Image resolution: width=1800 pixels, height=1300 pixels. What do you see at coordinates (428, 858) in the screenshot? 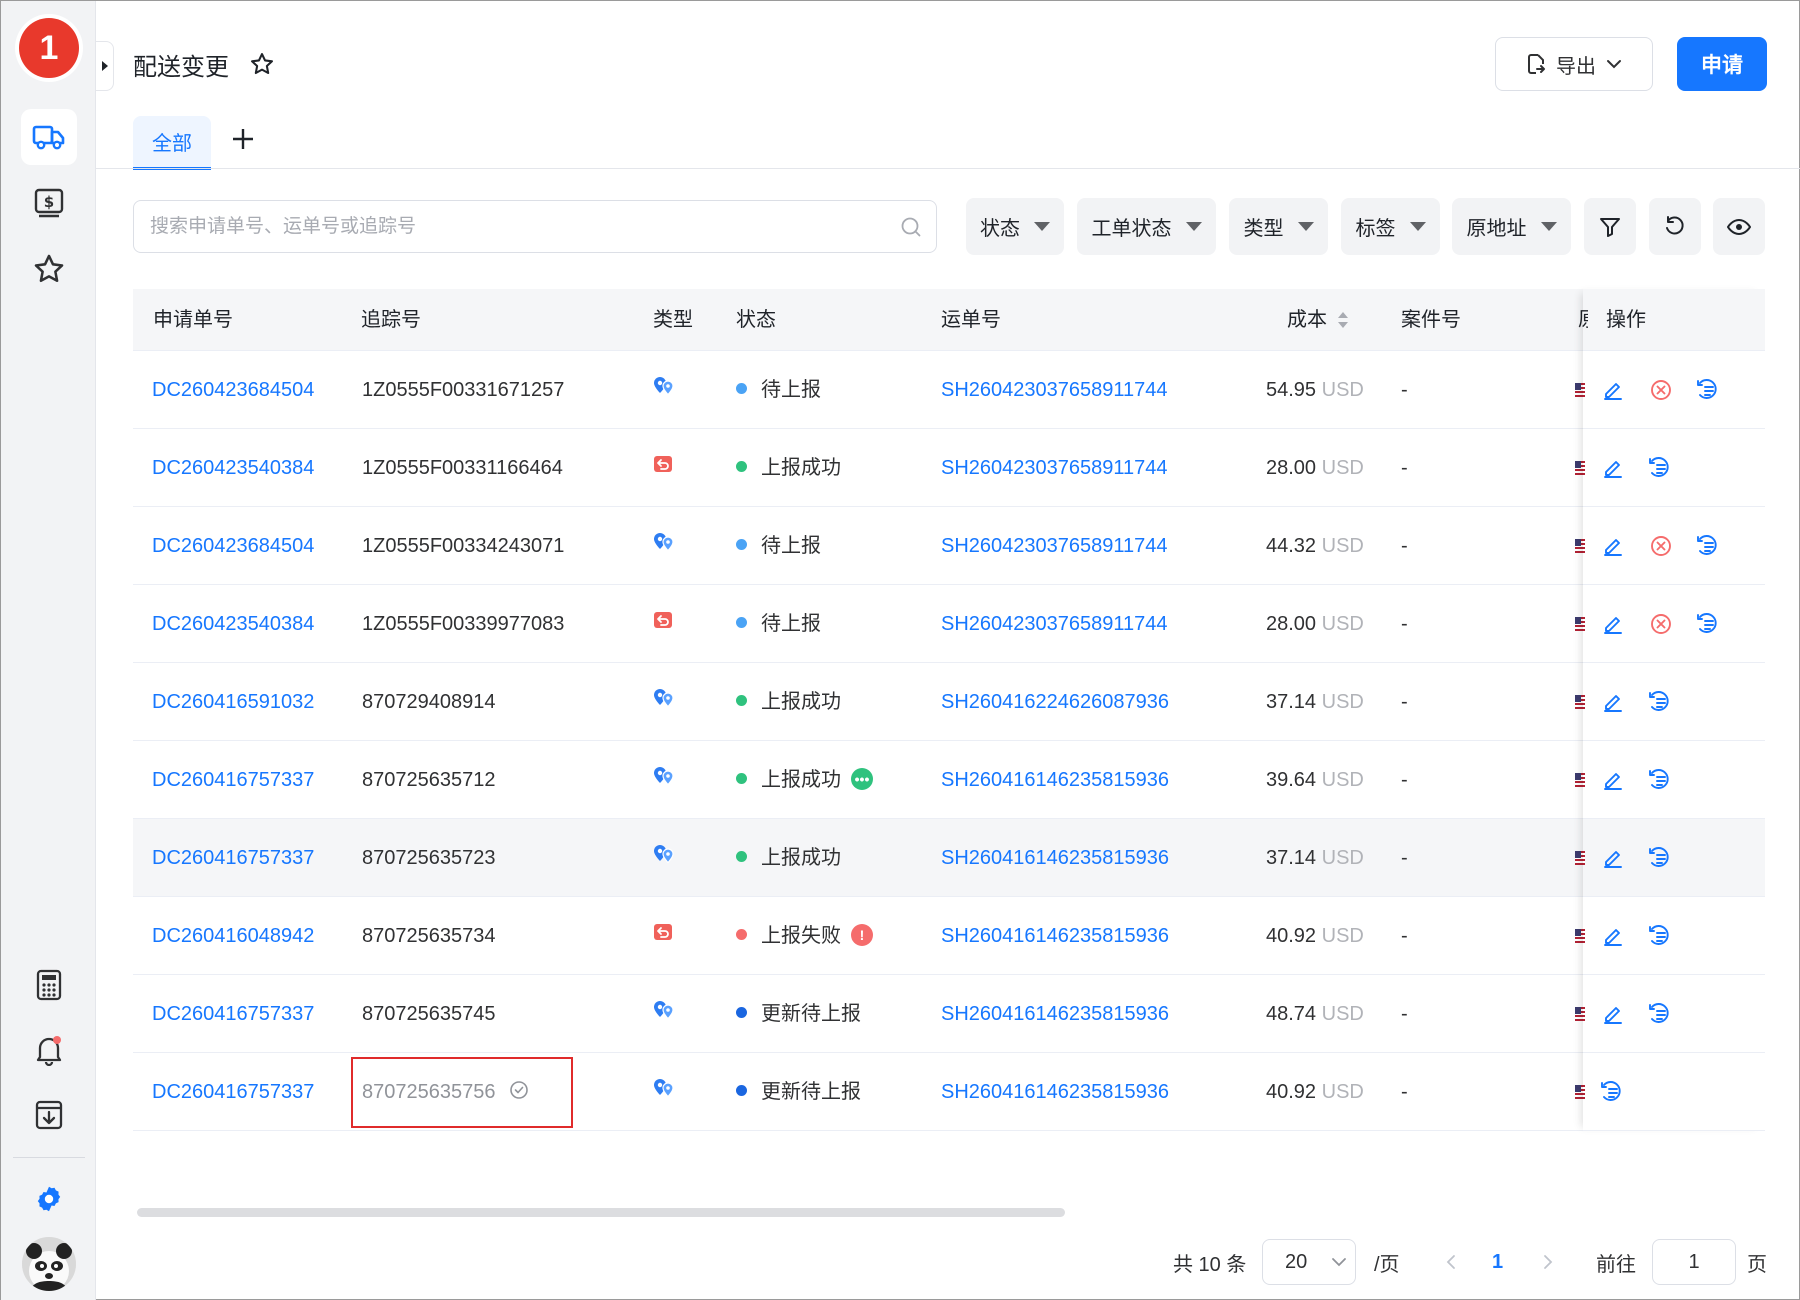
I see `tracking-no: 870725635723` at bounding box center [428, 858].